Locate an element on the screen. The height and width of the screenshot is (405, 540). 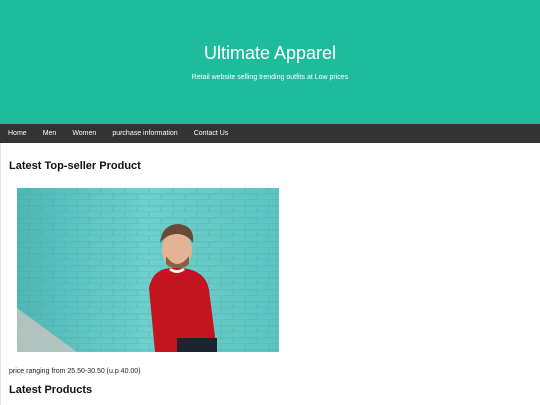
nav-contact-us: Contact Us is located at coordinates (211, 133).